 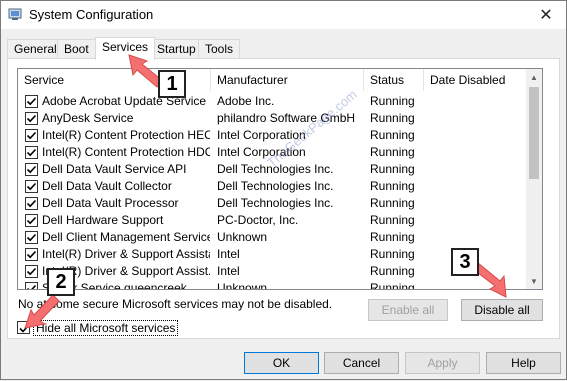 I want to click on manufacturer-cell: PC-Doctor, Inc., so click(x=258, y=220).